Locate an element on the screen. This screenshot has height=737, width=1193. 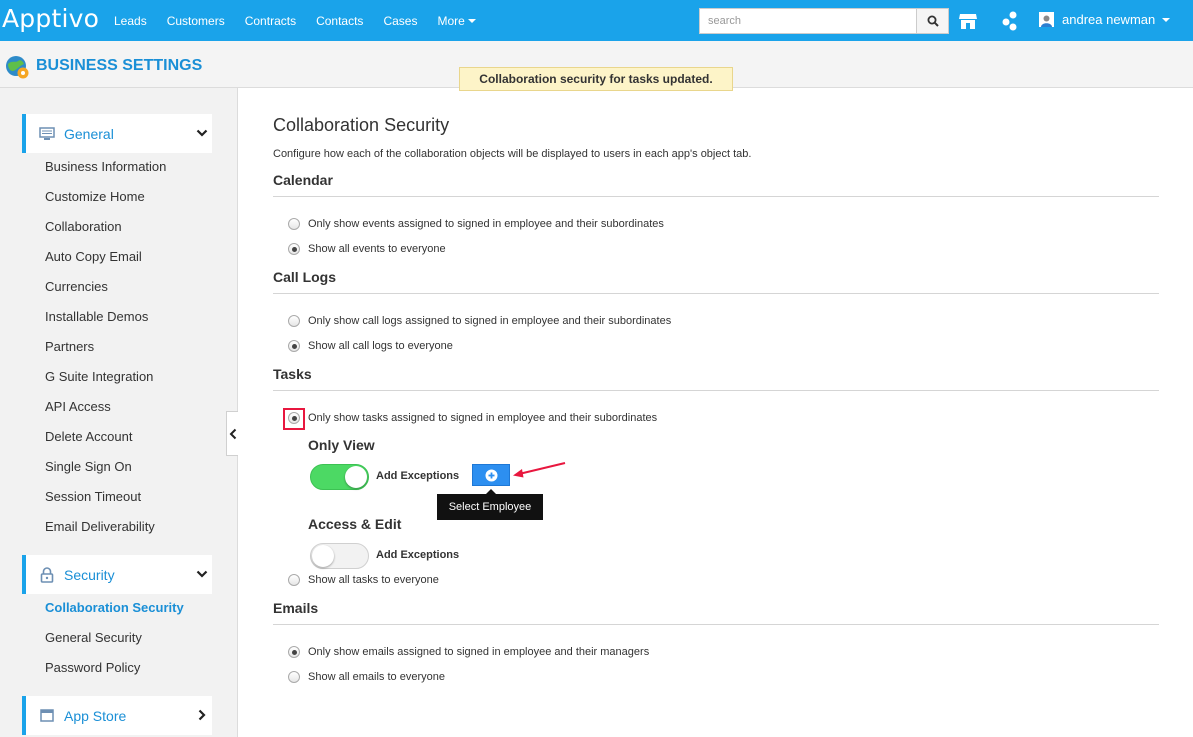
access-edit-exceptions-label: Add Exceptions is located at coordinates (418, 555).